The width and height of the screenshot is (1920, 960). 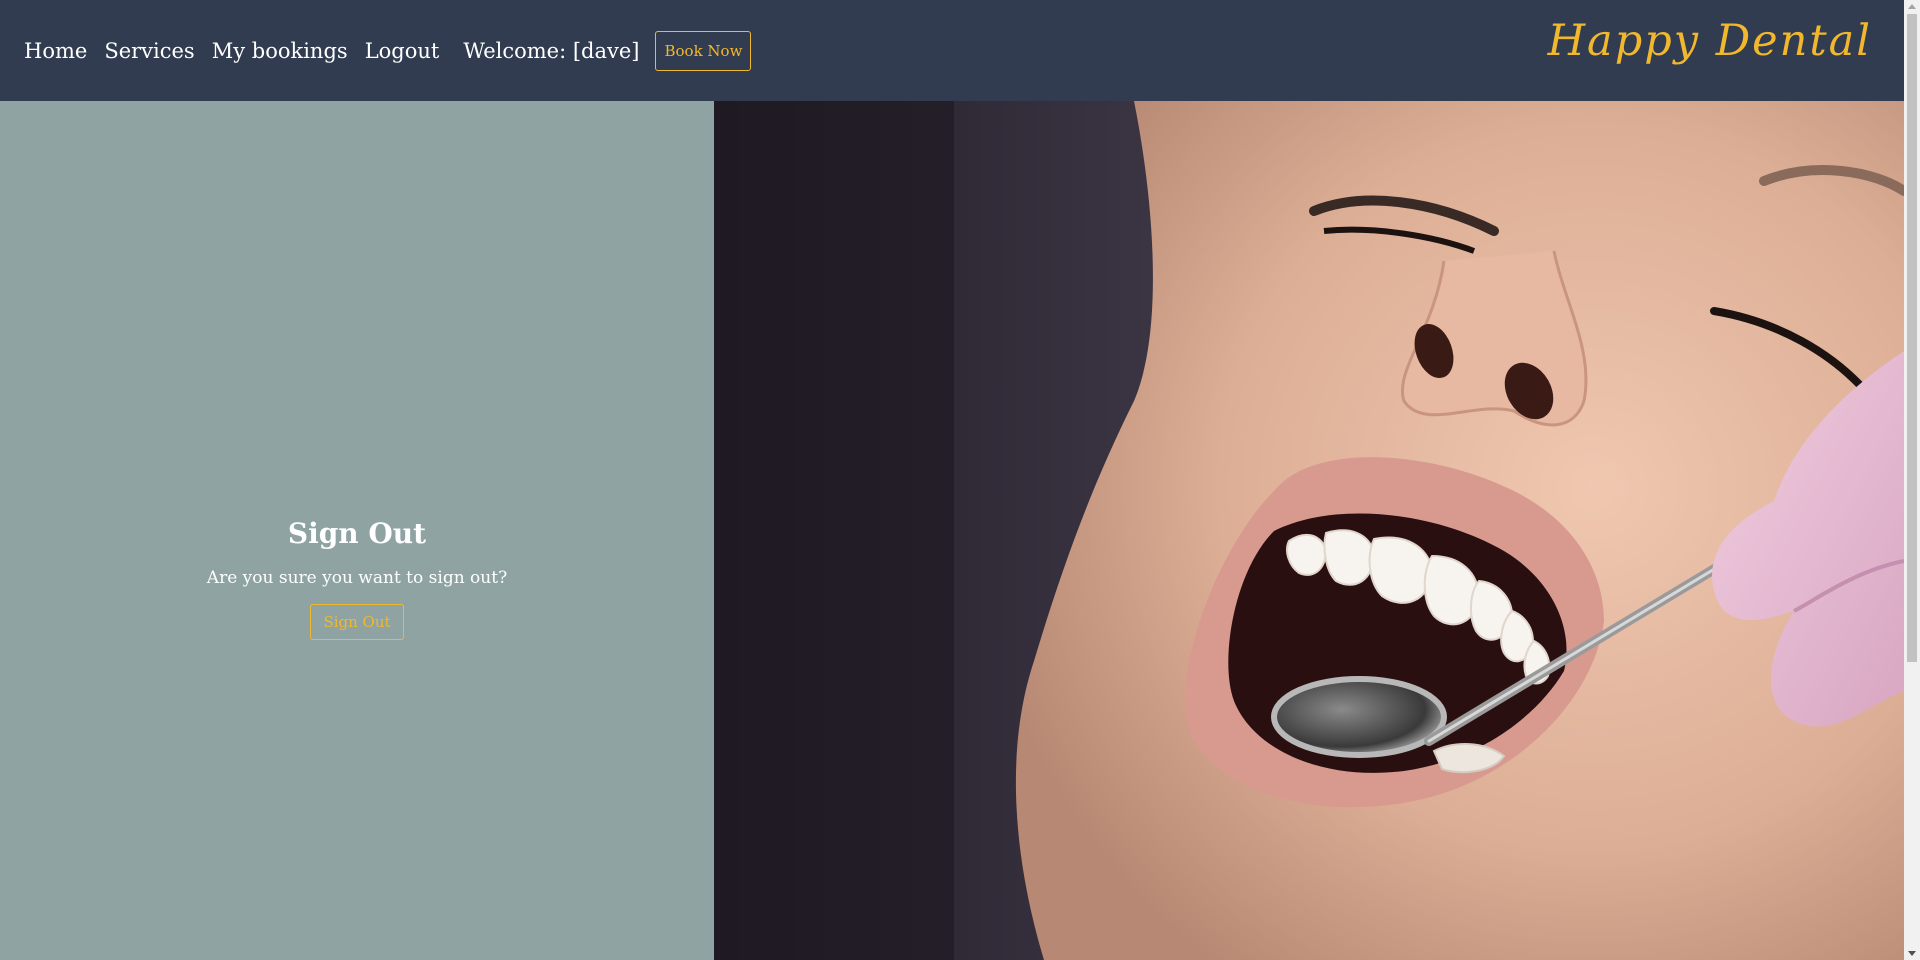 I want to click on signout-message: Are you sure you want to sign out?, so click(x=357, y=578).